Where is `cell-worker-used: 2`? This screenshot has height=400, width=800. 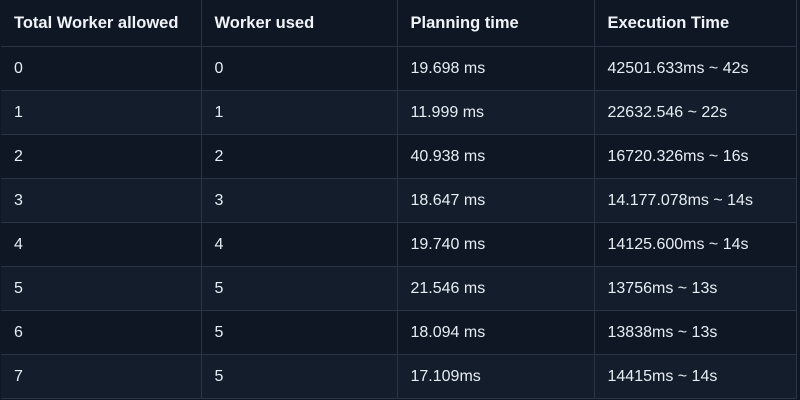 cell-worker-used: 2 is located at coordinates (299, 156).